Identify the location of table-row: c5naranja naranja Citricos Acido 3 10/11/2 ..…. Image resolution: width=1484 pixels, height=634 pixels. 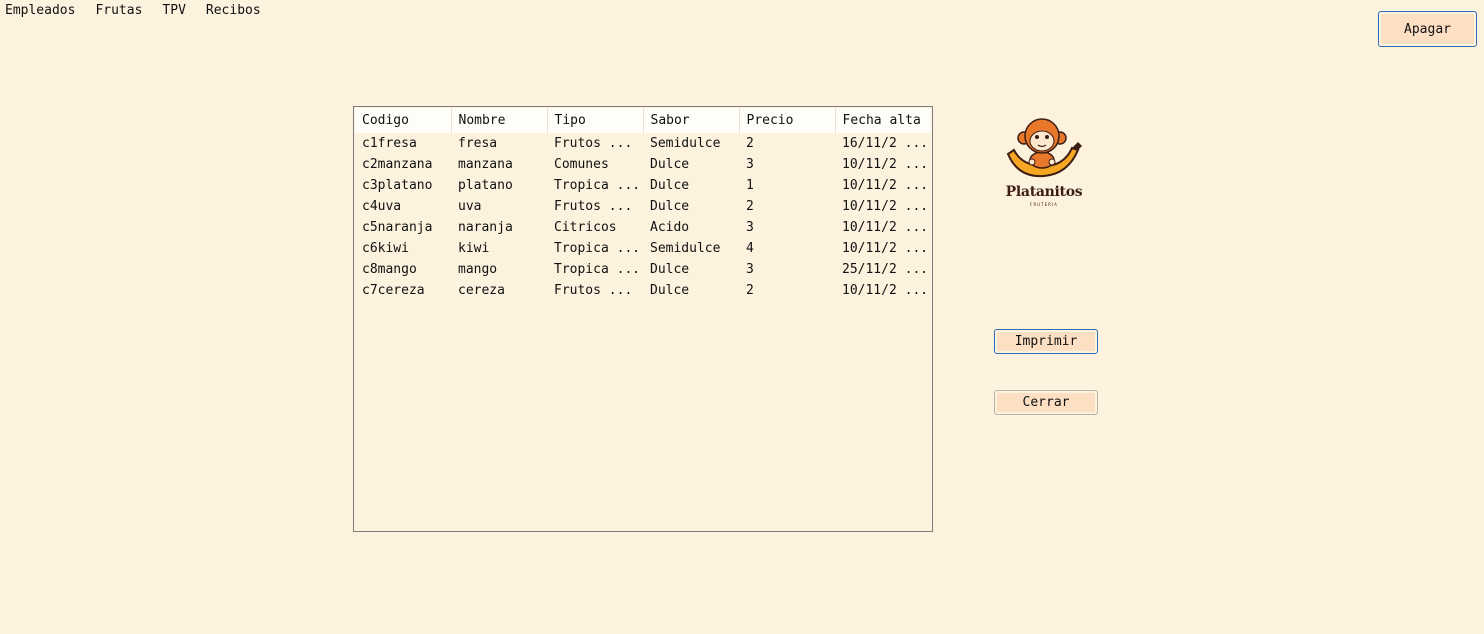
(643, 227).